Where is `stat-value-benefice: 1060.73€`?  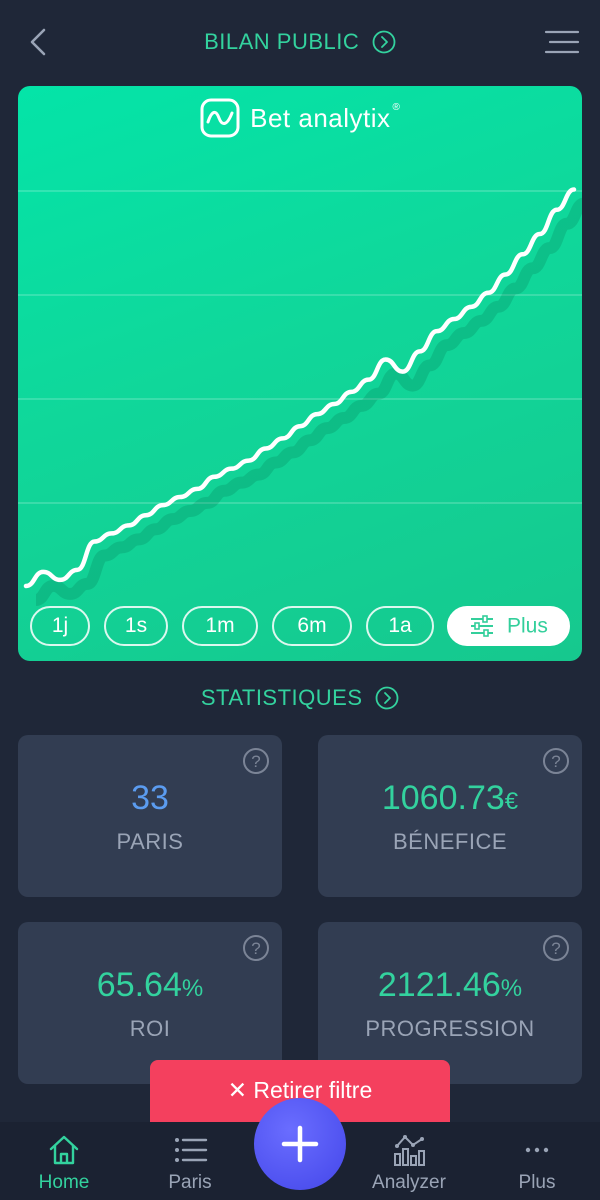
stat-value-benefice: 1060.73€ is located at coordinates (450, 798).